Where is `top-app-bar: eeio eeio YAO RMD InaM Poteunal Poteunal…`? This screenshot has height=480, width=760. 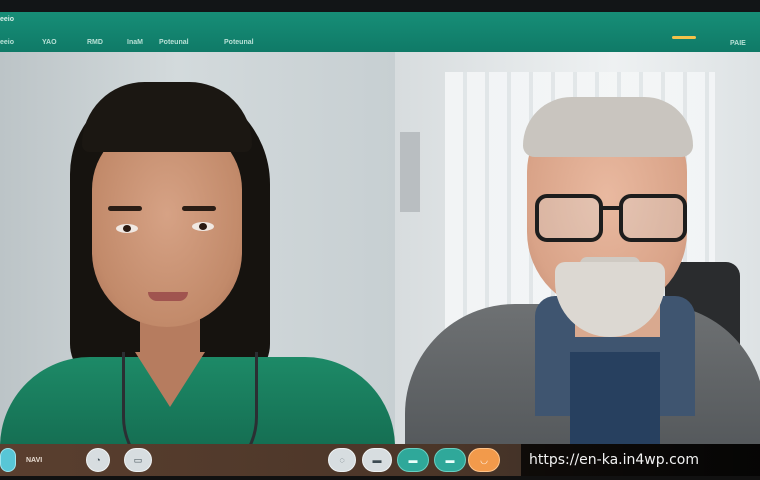 top-app-bar: eeio eeio YAO RMD InaM Poteunal Poteunal… is located at coordinates (380, 32).